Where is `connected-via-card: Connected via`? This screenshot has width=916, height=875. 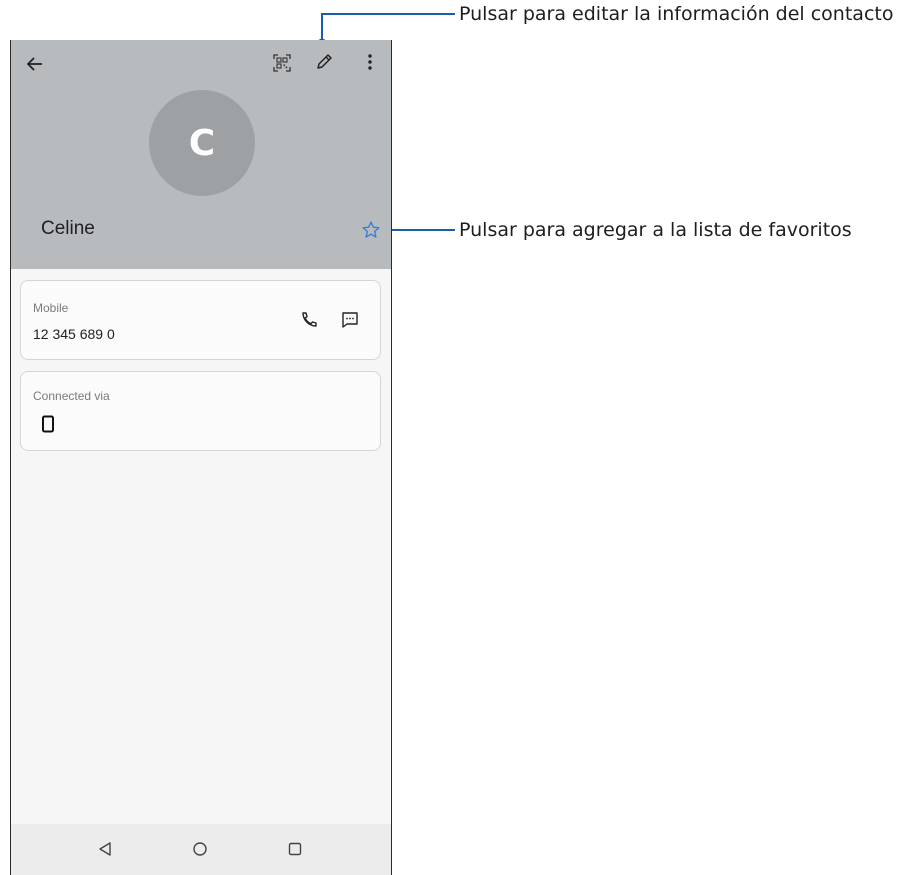
connected-via-card: Connected via is located at coordinates (200, 411).